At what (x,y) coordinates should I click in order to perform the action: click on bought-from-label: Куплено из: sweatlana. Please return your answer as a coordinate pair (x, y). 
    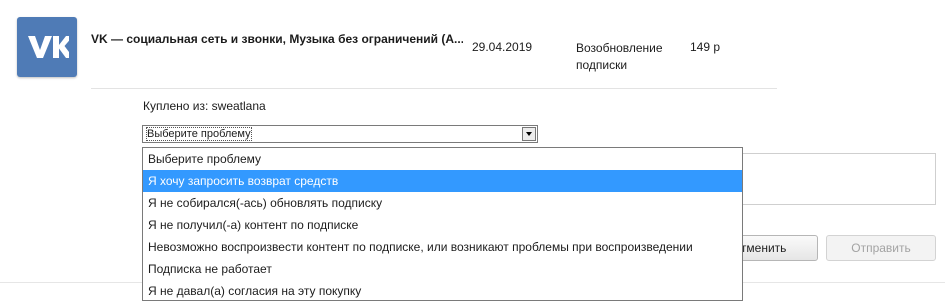
    Looking at the image, I should click on (204, 106).